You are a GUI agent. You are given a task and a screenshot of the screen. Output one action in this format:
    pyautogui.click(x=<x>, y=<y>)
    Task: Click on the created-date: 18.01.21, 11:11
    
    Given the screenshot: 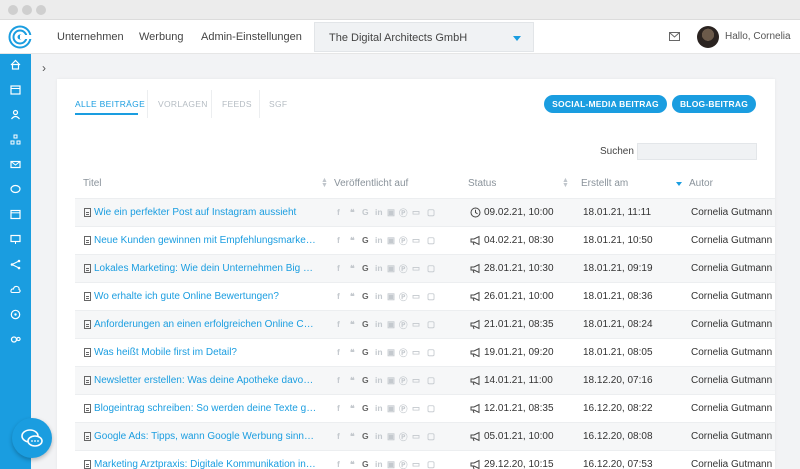 What is the action you would take?
    pyautogui.click(x=617, y=212)
    